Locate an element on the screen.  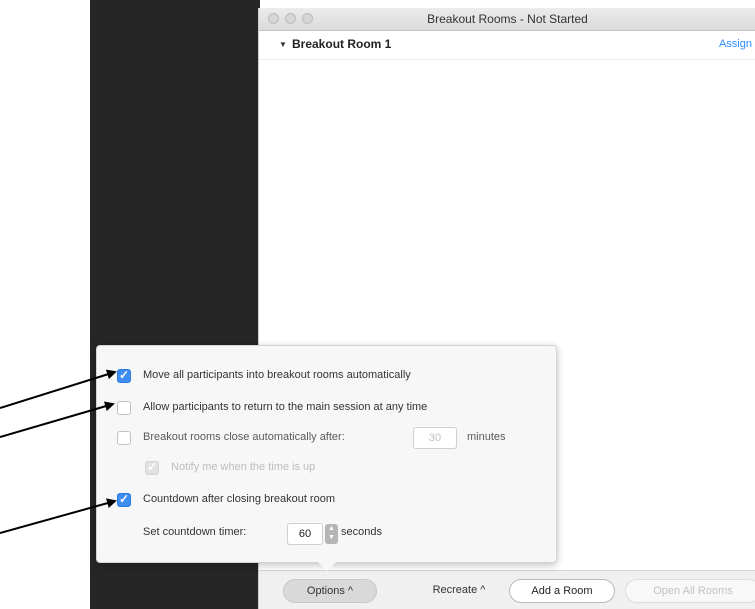
minutes-label: minutes is located at coordinates (486, 437).